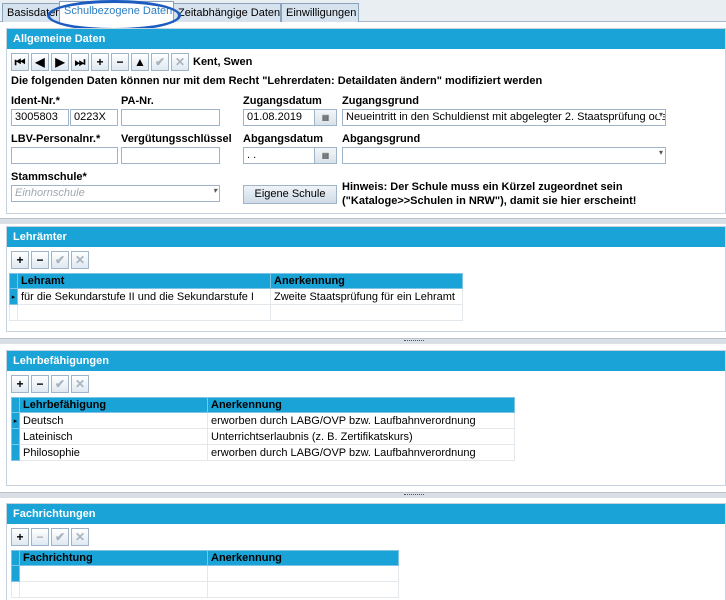 The height and width of the screenshot is (600, 726). Describe the element at coordinates (50, 193) in the screenshot. I see `stammschule-placeholder: Einhornschule` at that location.